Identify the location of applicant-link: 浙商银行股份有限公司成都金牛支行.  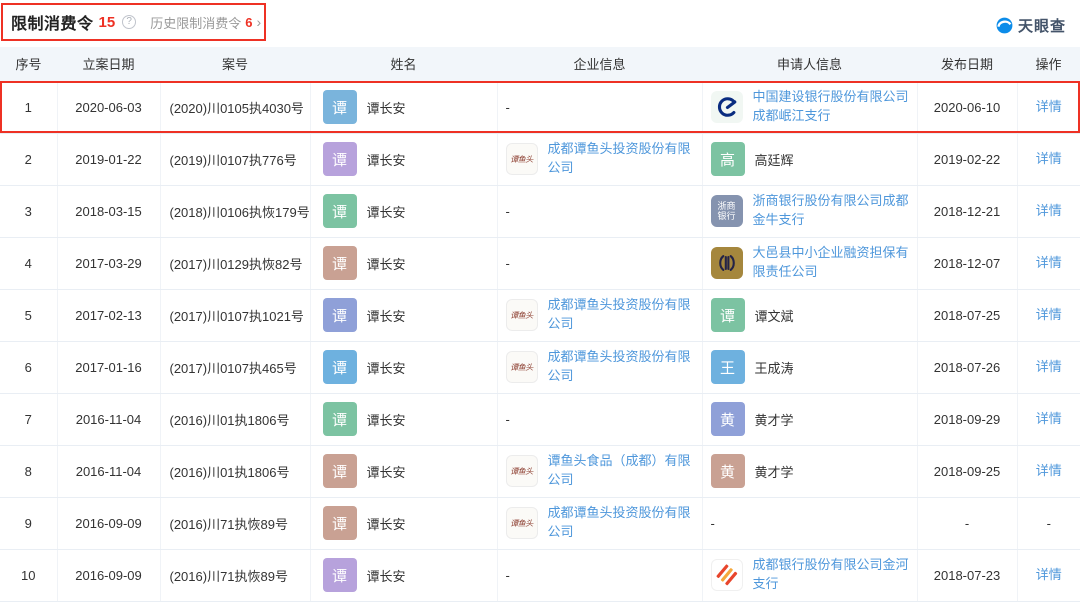
(831, 211).